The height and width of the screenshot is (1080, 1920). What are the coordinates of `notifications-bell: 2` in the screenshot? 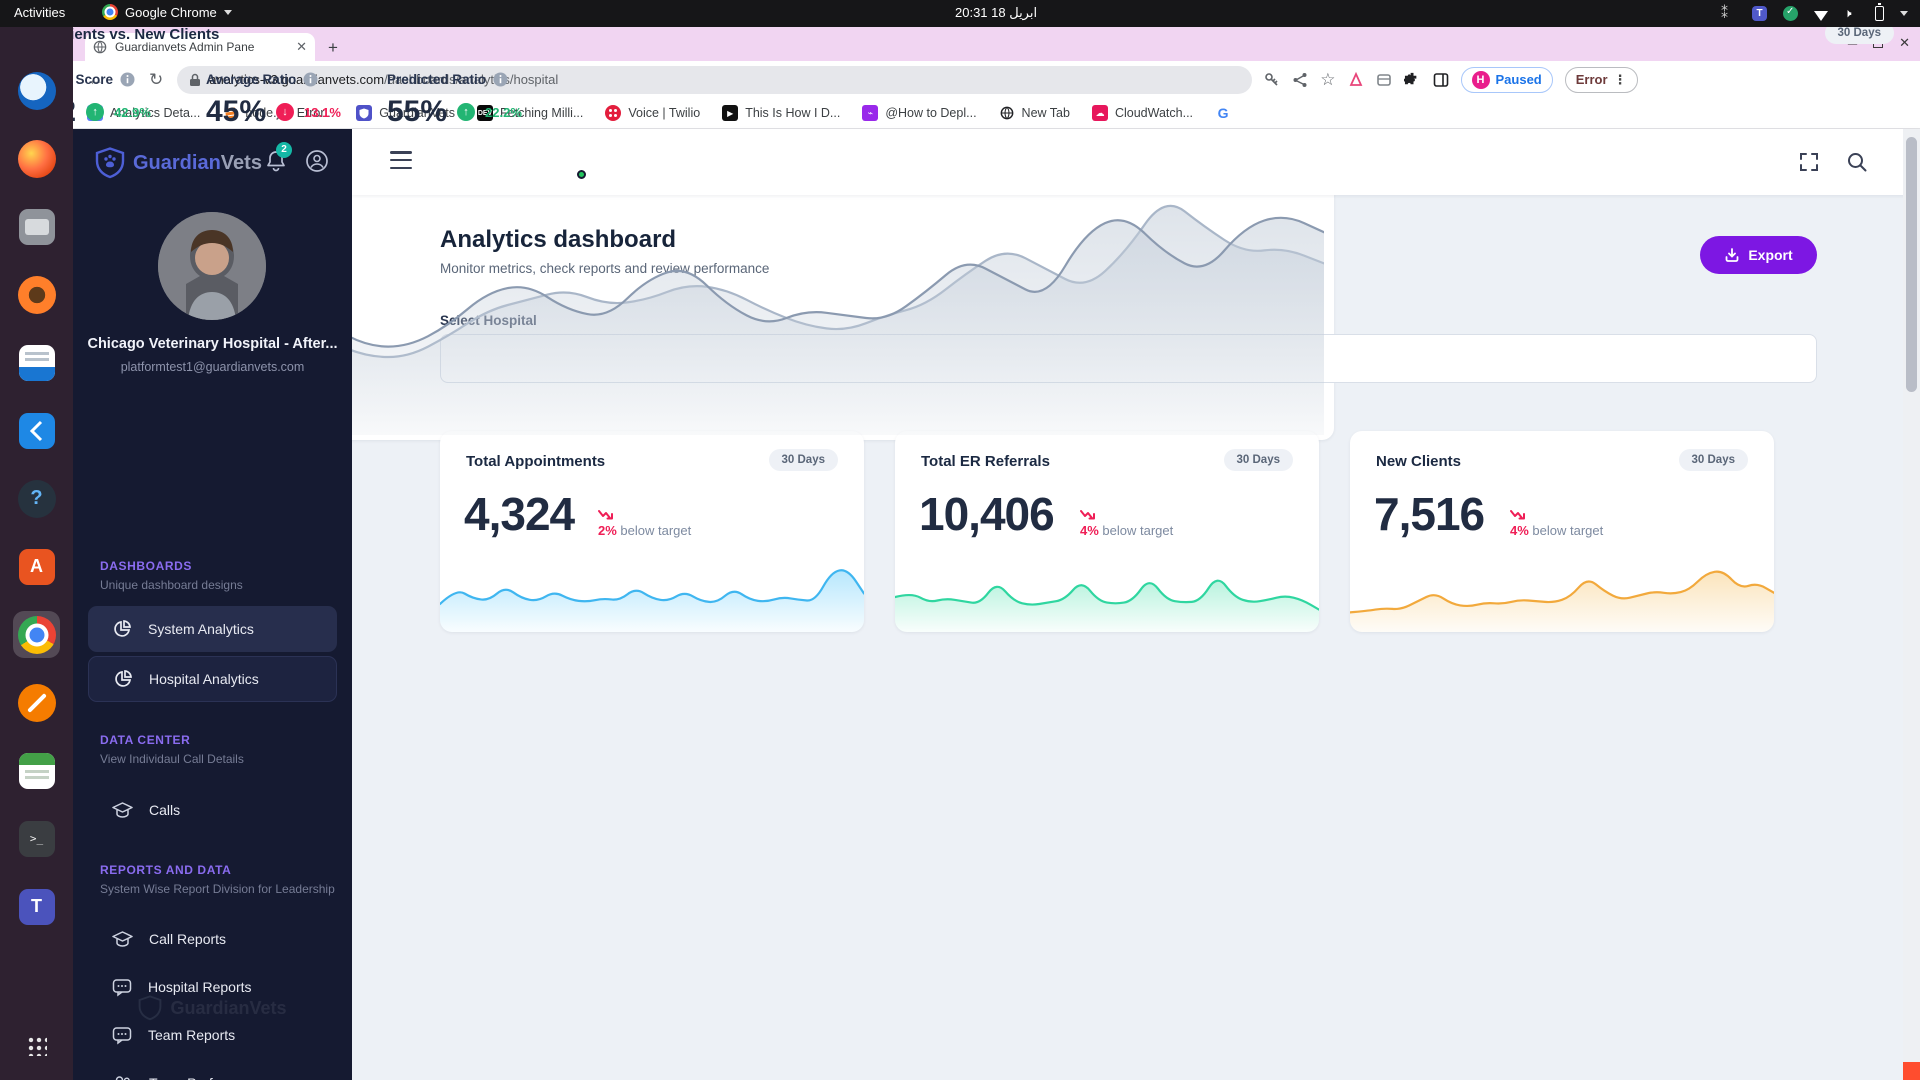 It's located at (278, 160).